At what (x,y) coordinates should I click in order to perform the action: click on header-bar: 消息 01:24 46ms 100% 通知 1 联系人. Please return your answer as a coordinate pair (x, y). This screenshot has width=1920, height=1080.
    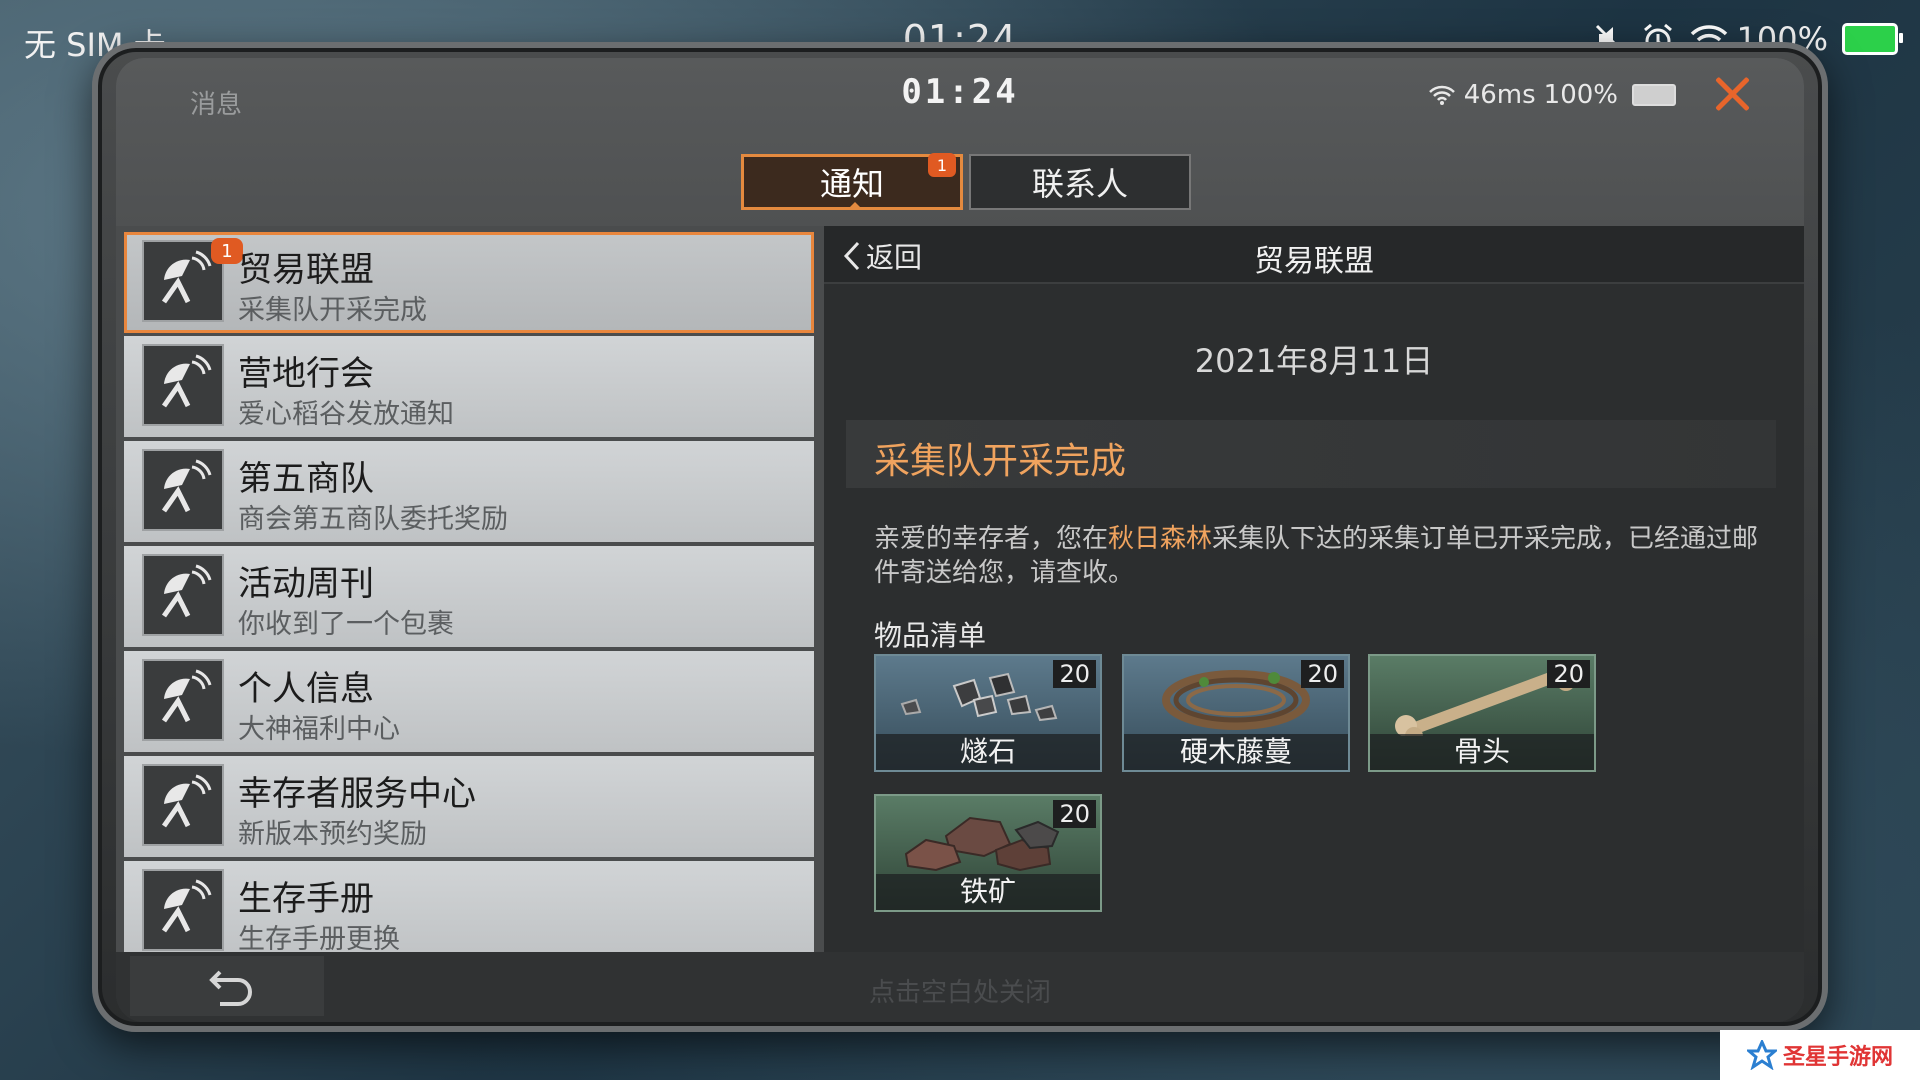
    Looking at the image, I should click on (960, 142).